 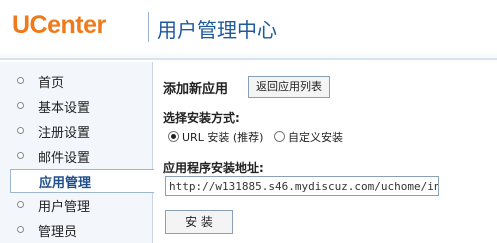 I want to click on header-rule, so click(x=248, y=59).